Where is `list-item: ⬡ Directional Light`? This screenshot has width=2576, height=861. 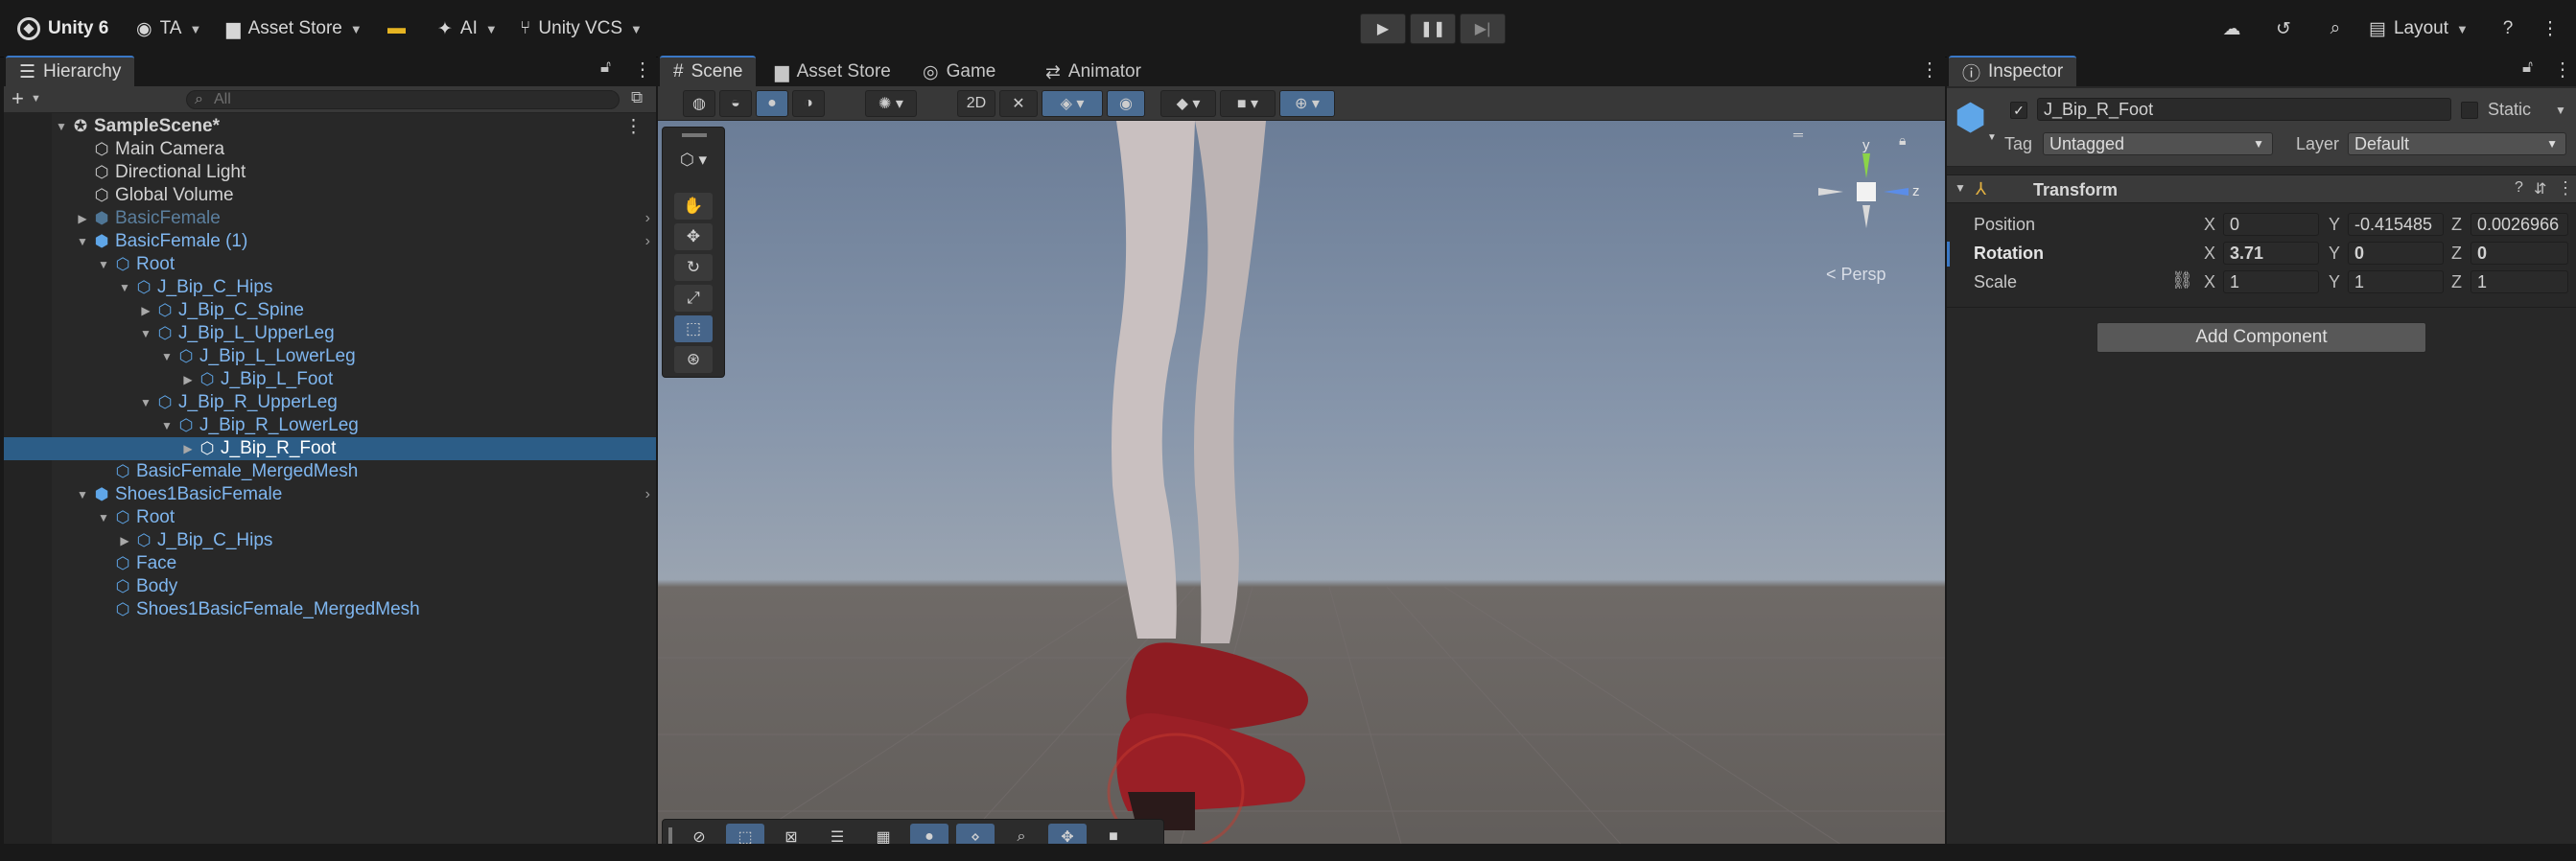
list-item: ⬡ Directional Light is located at coordinates (330, 172).